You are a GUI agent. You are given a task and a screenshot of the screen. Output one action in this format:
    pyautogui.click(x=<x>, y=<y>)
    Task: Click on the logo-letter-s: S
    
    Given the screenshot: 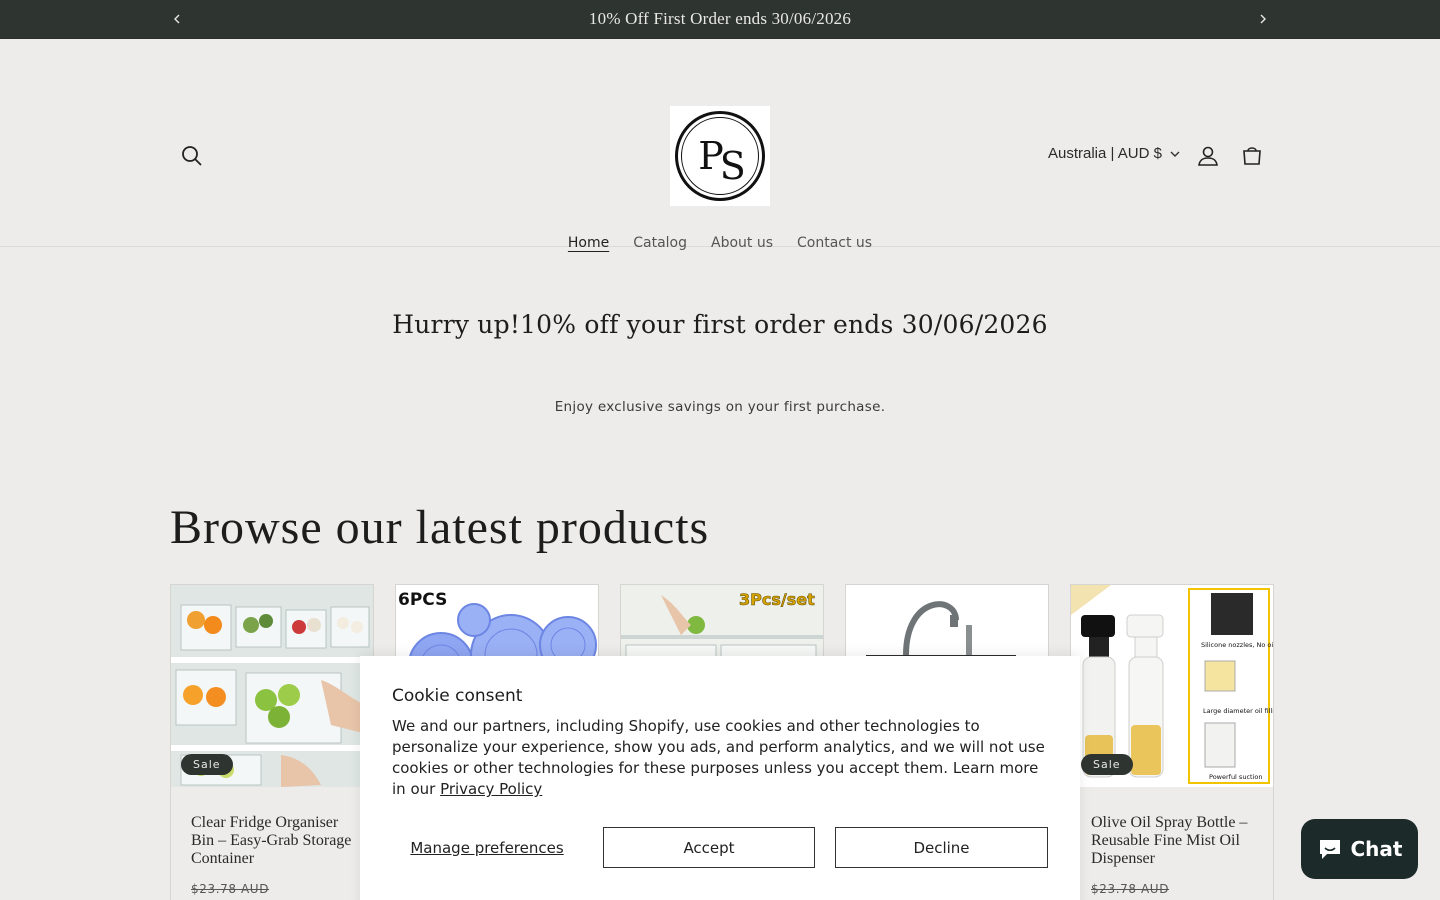 What is the action you would take?
    pyautogui.click(x=732, y=166)
    